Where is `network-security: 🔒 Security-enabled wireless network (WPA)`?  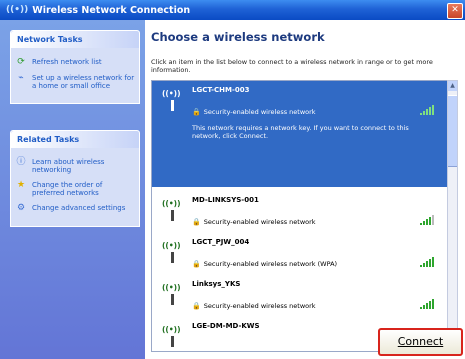 network-security: 🔒 Security-enabled wireless network (WPA) is located at coordinates (265, 264).